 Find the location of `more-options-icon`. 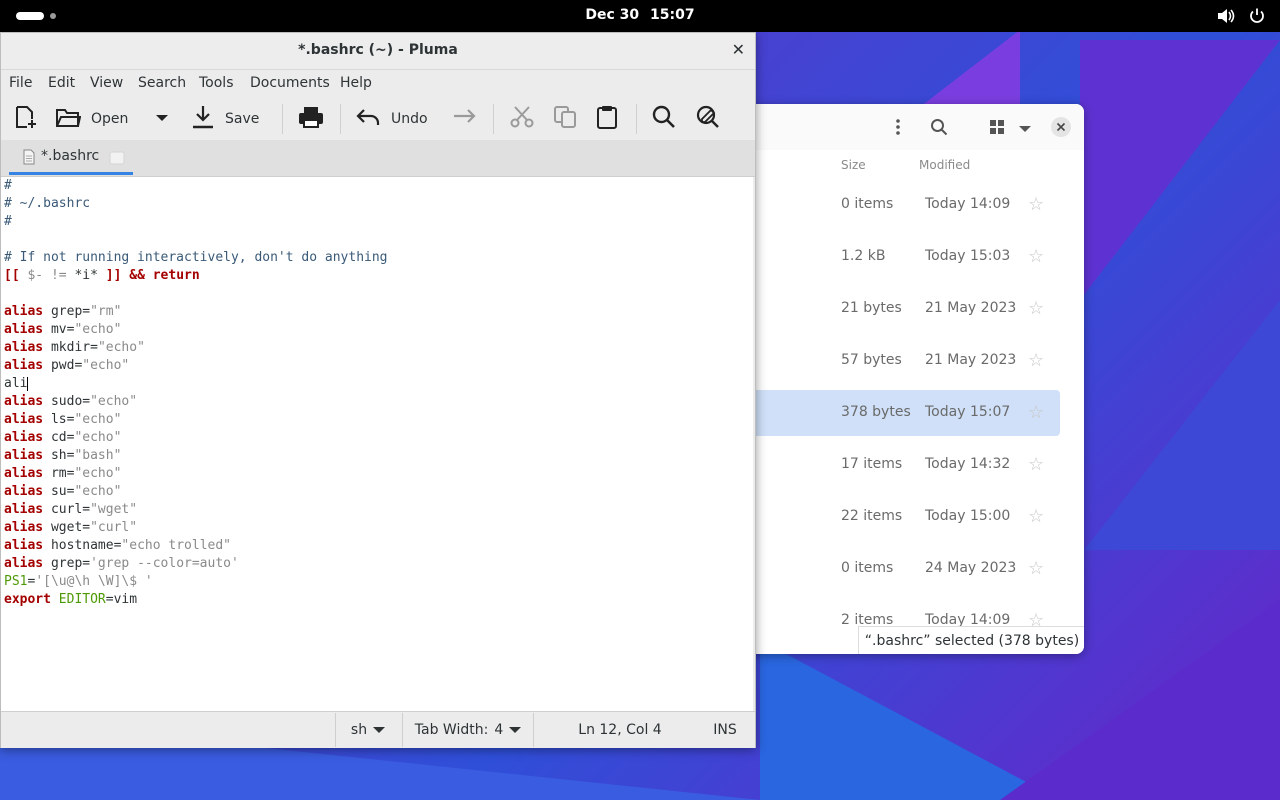

more-options-icon is located at coordinates (898, 129).